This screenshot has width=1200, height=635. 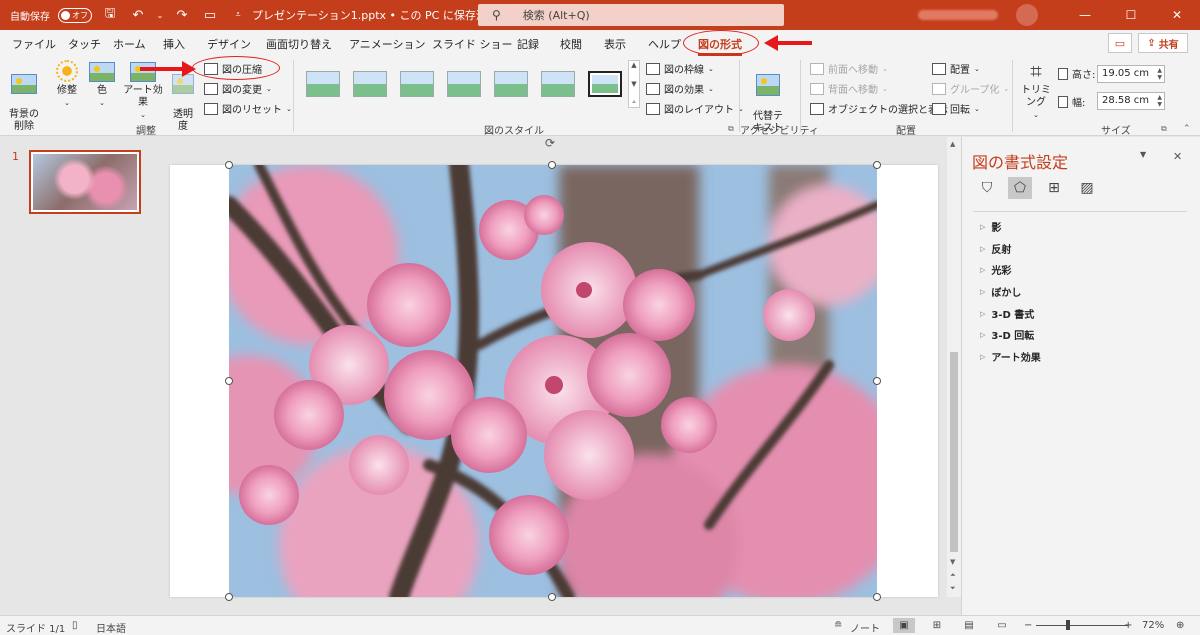 What do you see at coordinates (111, 627) in the screenshot?
I see `language-indicator: 日本語` at bounding box center [111, 627].